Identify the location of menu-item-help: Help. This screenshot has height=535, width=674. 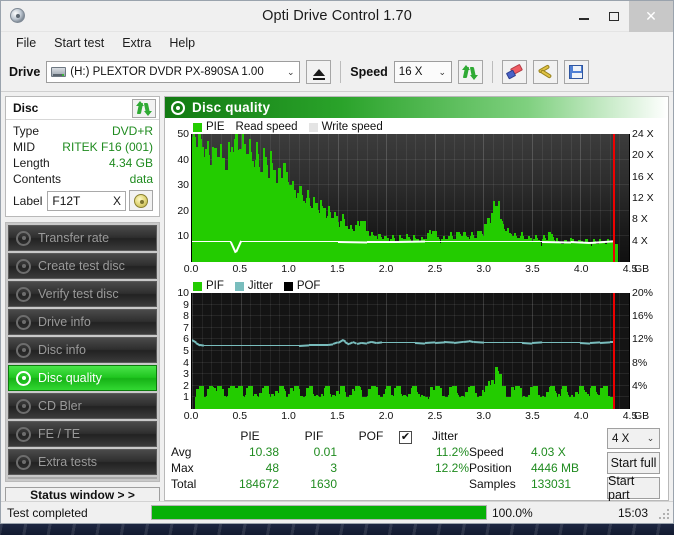
(182, 43).